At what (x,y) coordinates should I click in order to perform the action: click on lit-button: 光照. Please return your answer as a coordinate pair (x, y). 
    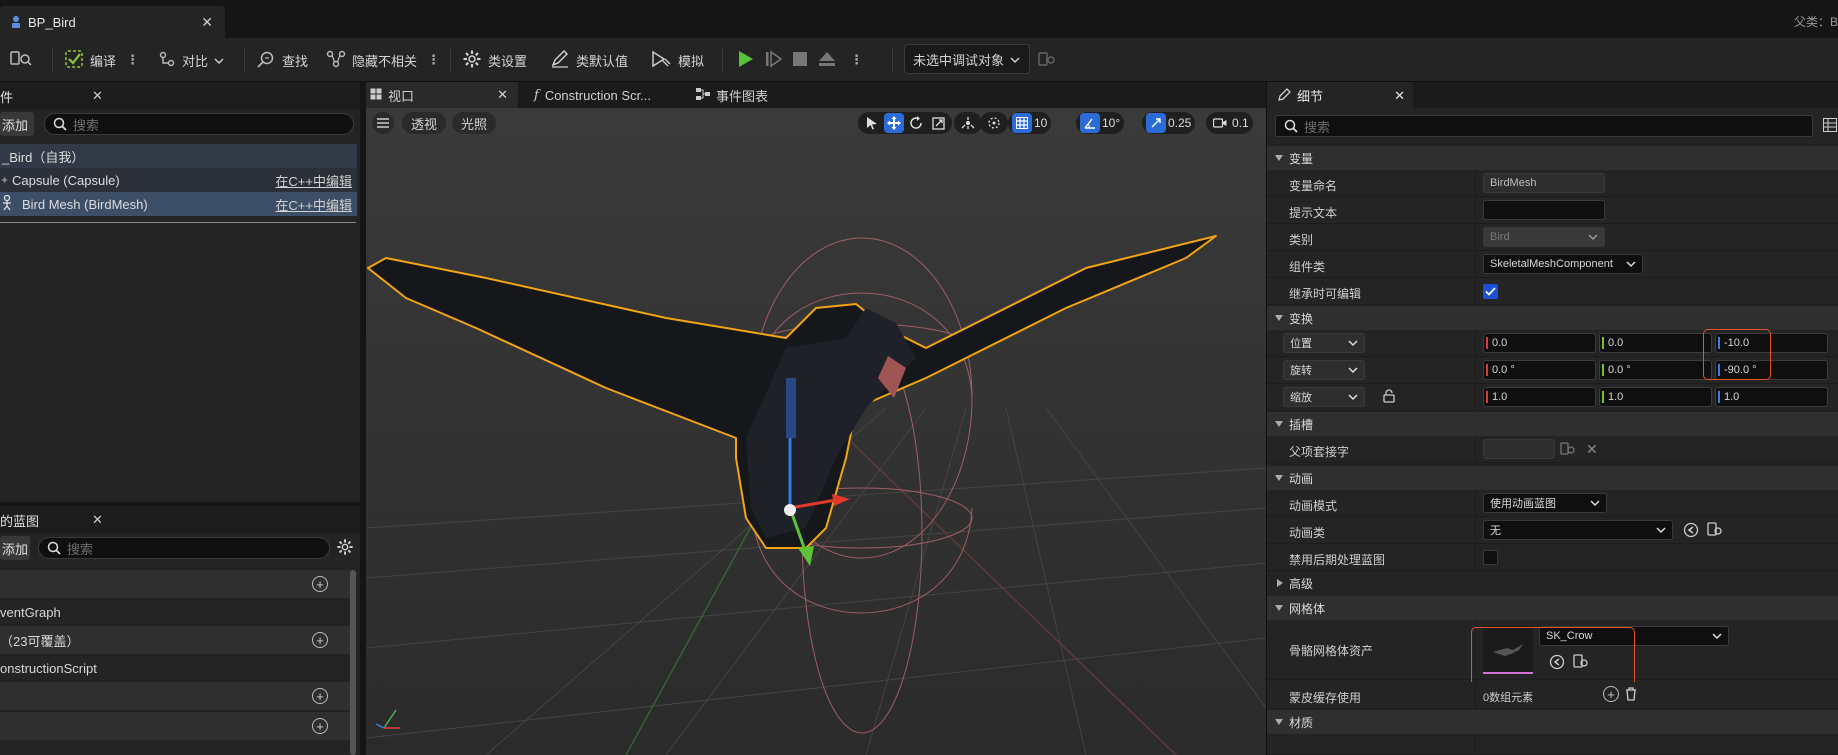
    Looking at the image, I should click on (474, 123).